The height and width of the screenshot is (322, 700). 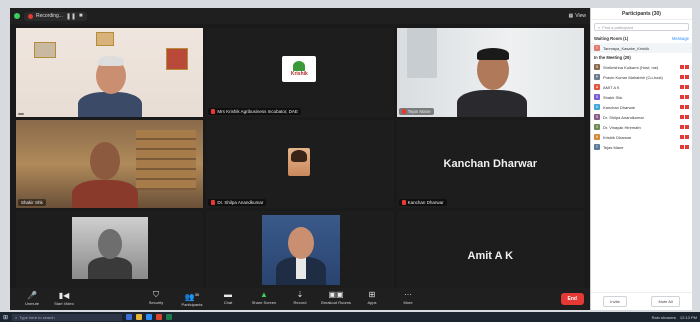 I want to click on mute-all-button: Mute All, so click(x=665, y=301).